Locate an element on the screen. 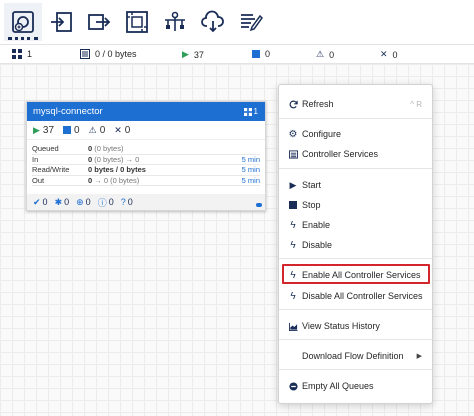  status-bar: 1 0 / 0 bytes ▶ 37 0 ⚠ 0 ✕ 0 is located at coordinates (237, 54).